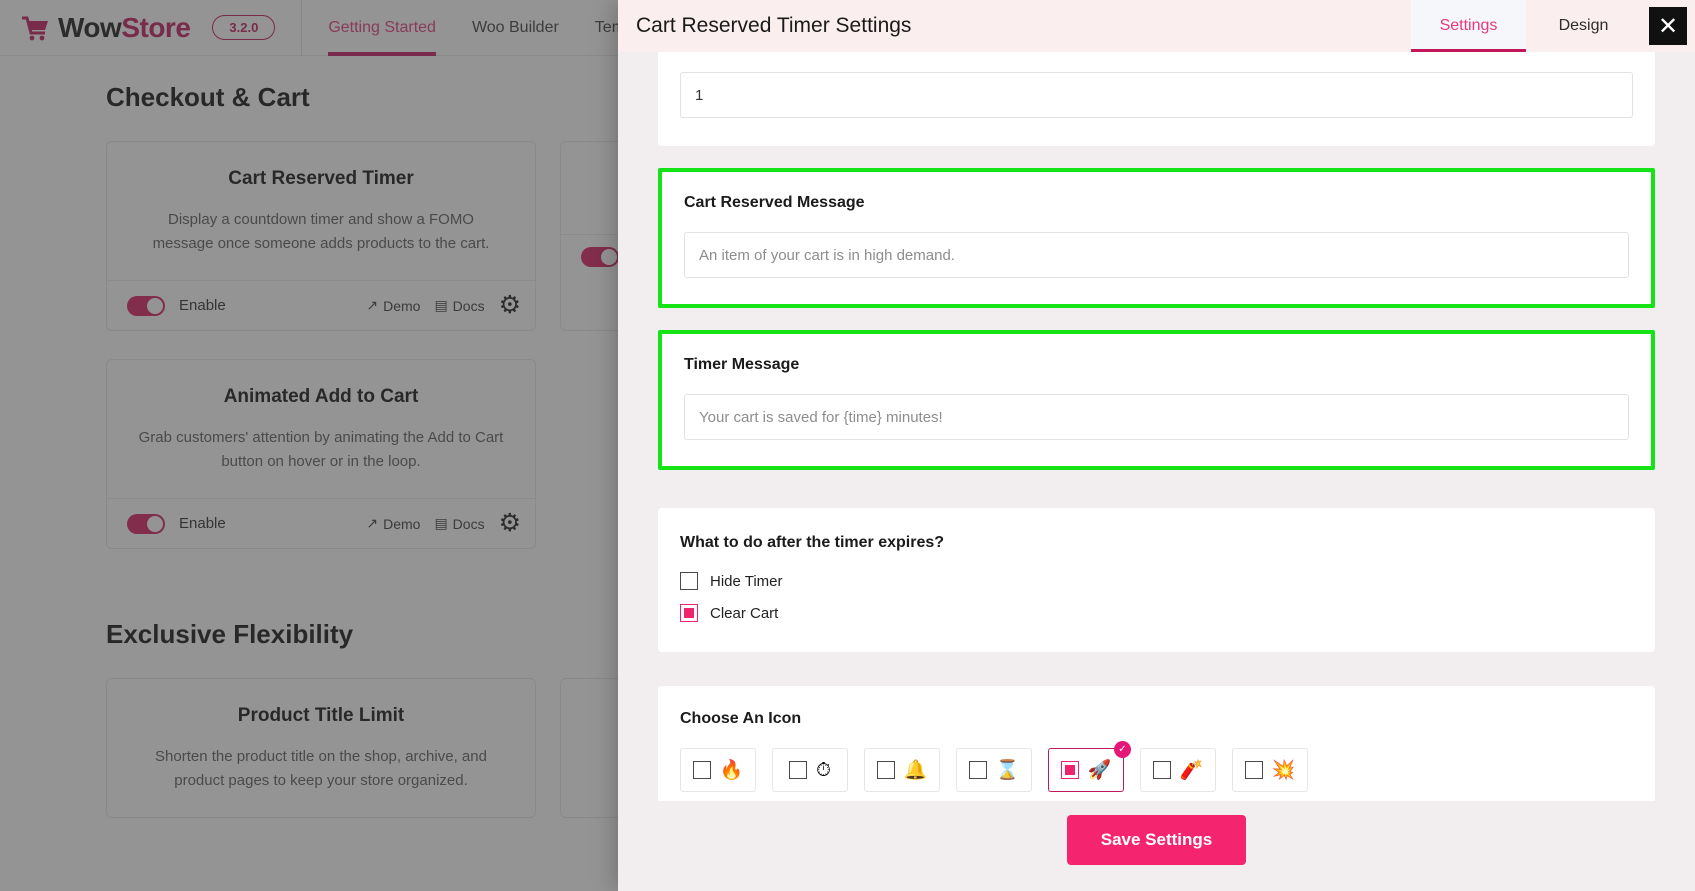 Image resolution: width=1695 pixels, height=891 pixels. Describe the element at coordinates (1253, 770) in the screenshot. I see `collision-checkbox` at that location.